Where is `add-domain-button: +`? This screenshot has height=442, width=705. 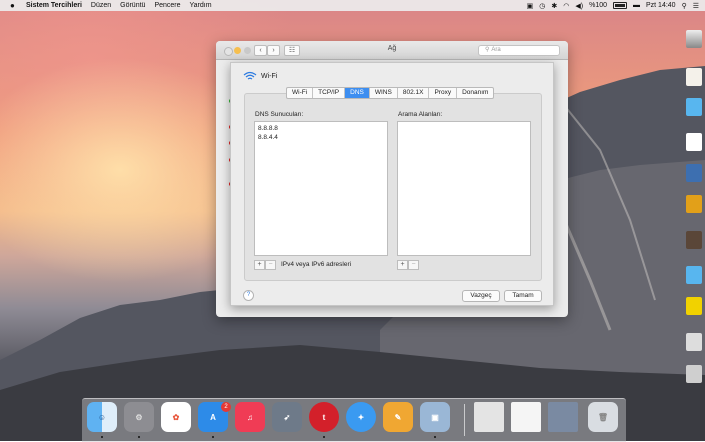
add-domain-button: + is located at coordinates (402, 265).